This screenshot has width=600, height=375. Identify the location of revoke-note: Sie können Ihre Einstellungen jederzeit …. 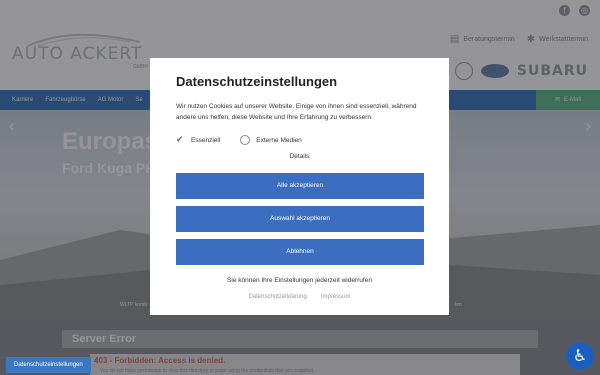
(299, 280).